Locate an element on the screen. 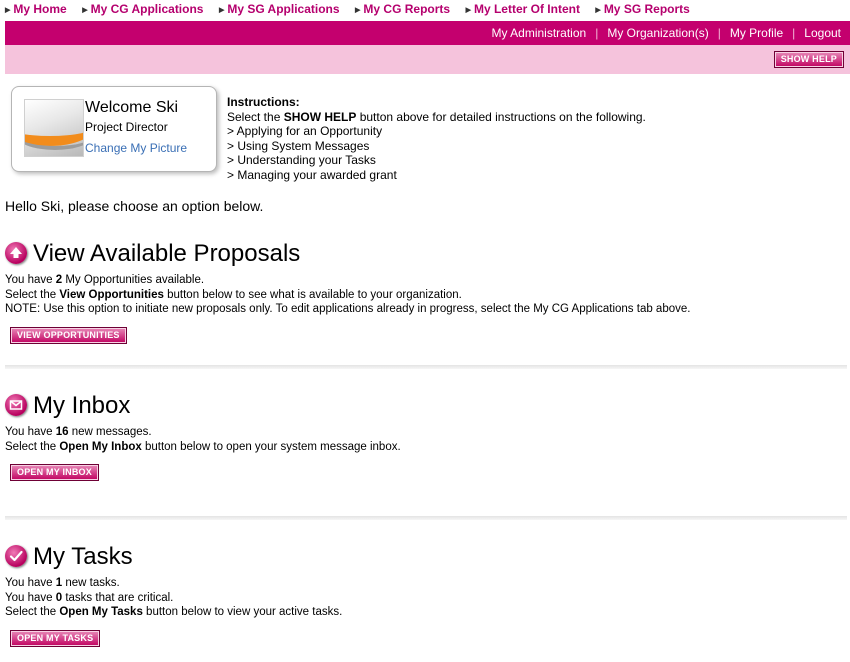 This screenshot has width=850, height=662. tab-label: My CG Reports is located at coordinates (407, 9).